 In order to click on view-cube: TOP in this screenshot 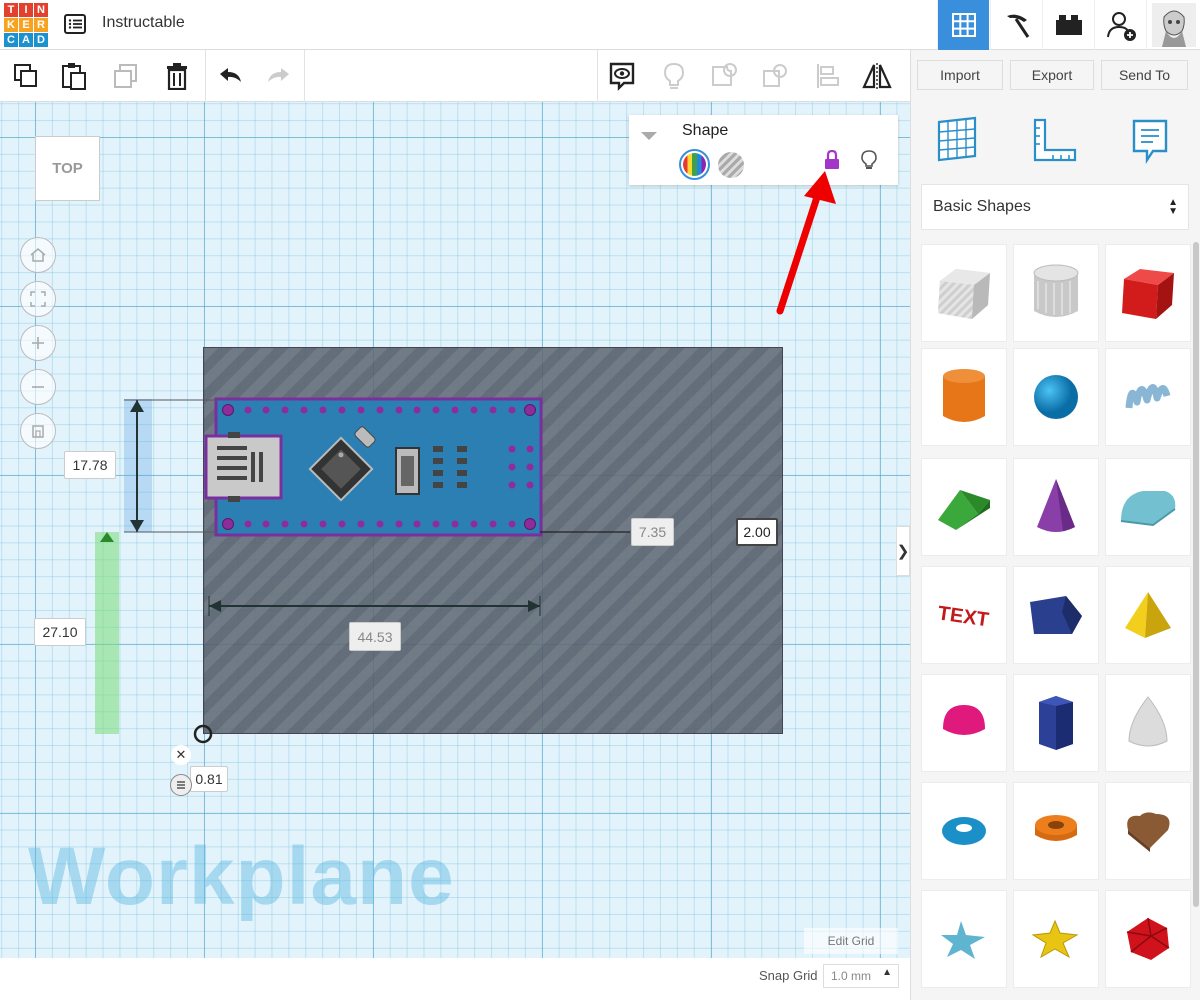, I will do `click(67, 168)`.